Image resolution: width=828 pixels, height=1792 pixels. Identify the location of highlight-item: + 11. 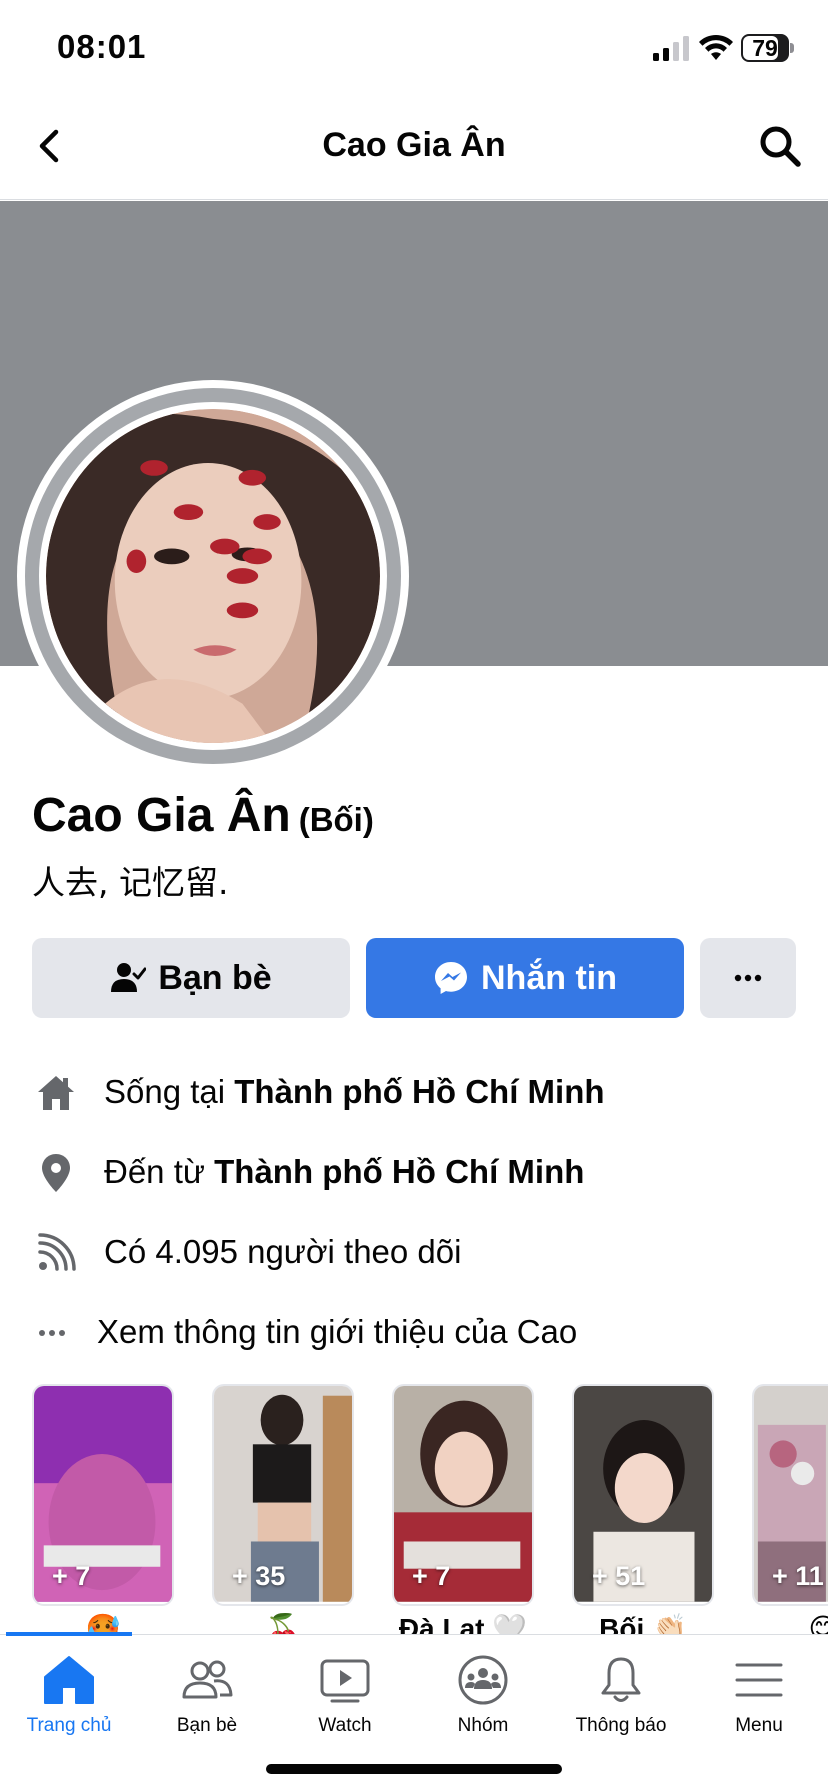
(790, 1495).